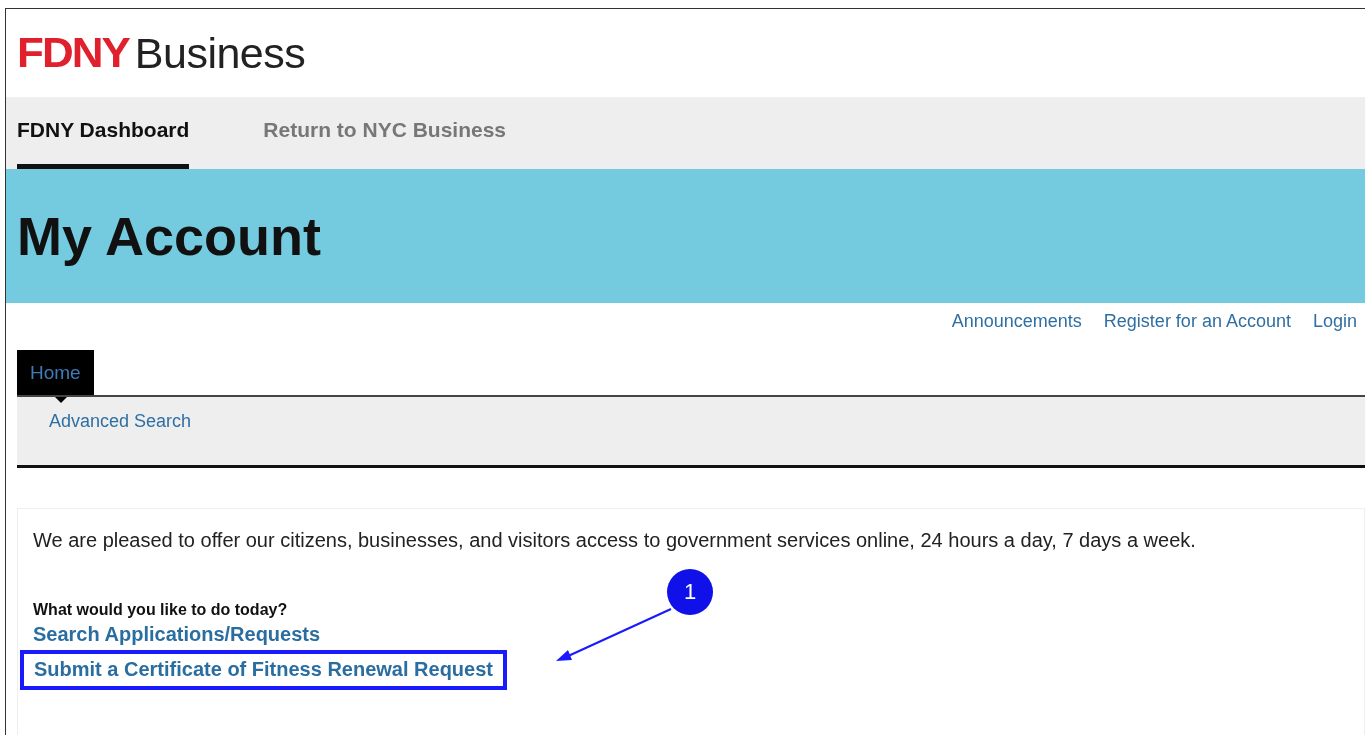 Image resolution: width=1365 pixels, height=735 pixels. What do you see at coordinates (263, 669) in the screenshot?
I see `action-link: Submit a Certificate of Fitness Renewal Request` at bounding box center [263, 669].